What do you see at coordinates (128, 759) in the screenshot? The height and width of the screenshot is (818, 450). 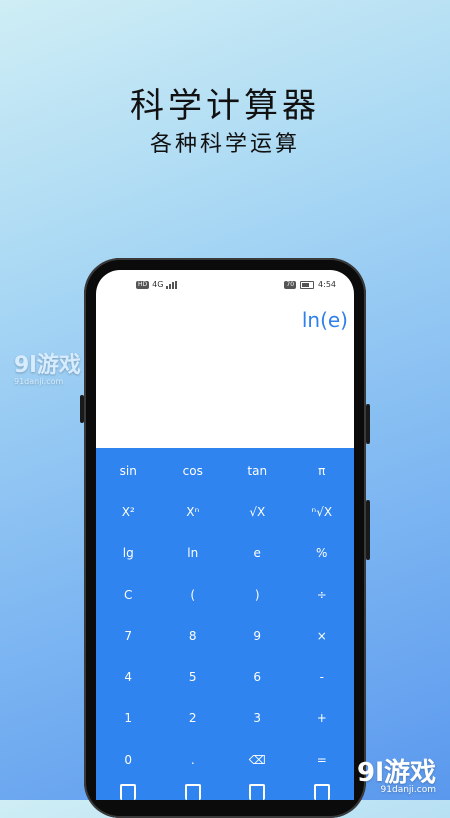 I see `key-0: 0` at bounding box center [128, 759].